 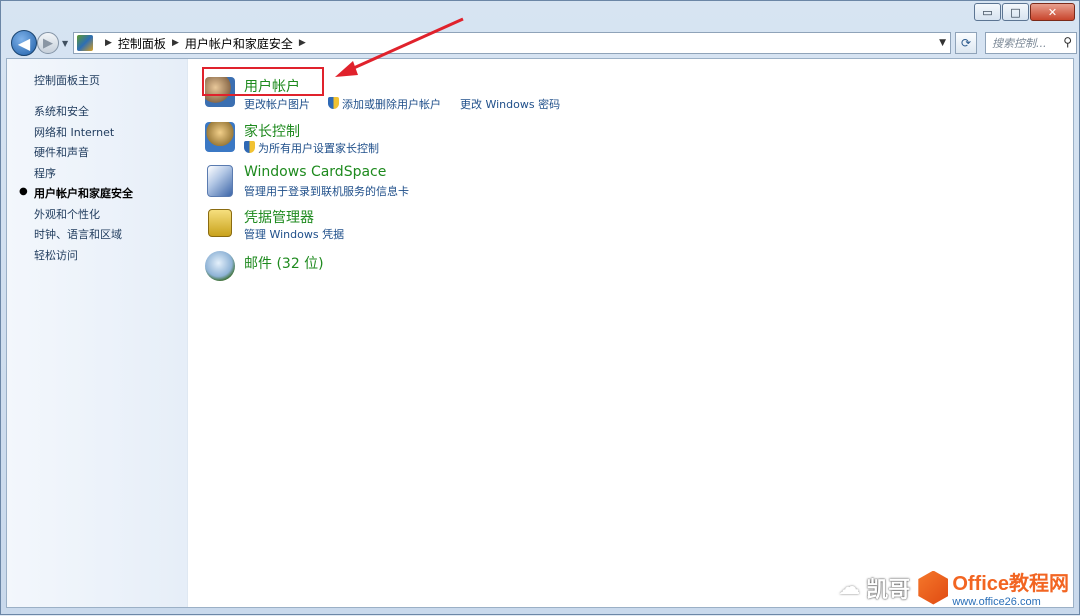 I want to click on watermark: ☁ 凯哥 Office教程网 www.office26.com, so click(x=953, y=587).